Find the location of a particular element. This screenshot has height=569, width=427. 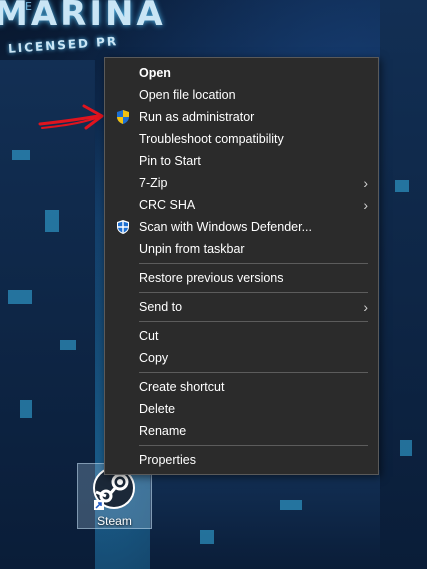

menu-item-pin-to-start: Pin to Start is located at coordinates (241, 161).